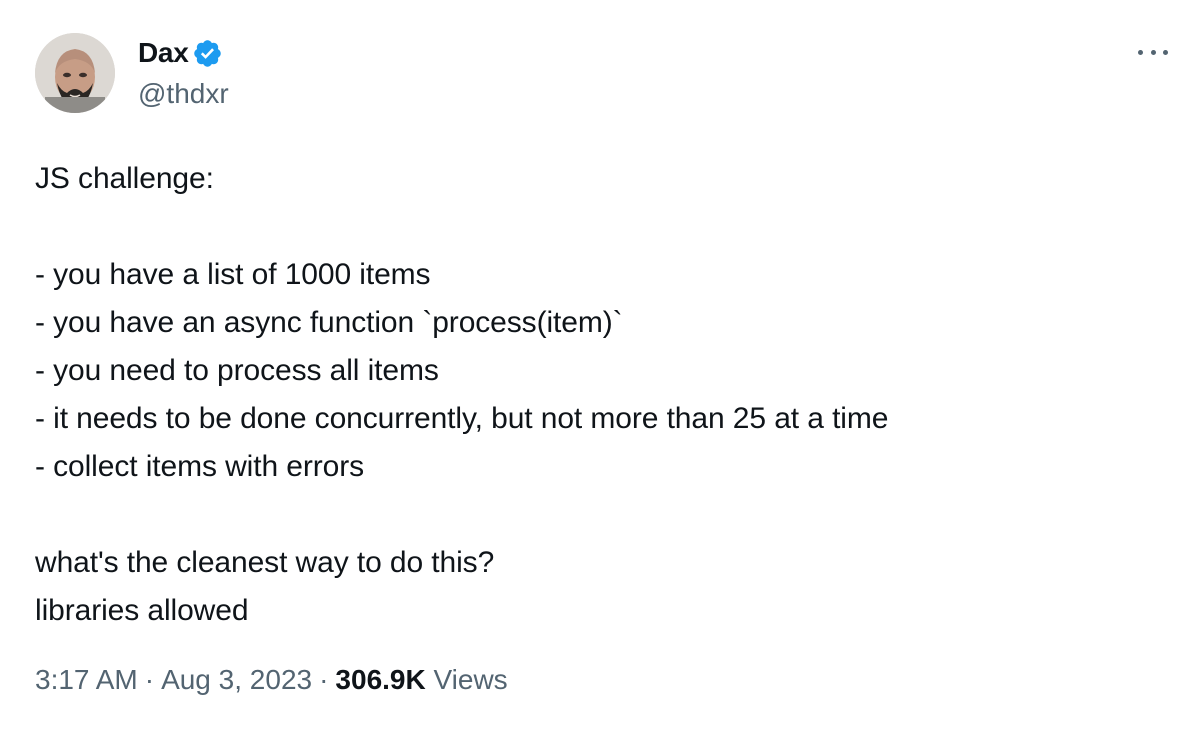  I want to click on author-name-row: Dax, so click(180, 53).